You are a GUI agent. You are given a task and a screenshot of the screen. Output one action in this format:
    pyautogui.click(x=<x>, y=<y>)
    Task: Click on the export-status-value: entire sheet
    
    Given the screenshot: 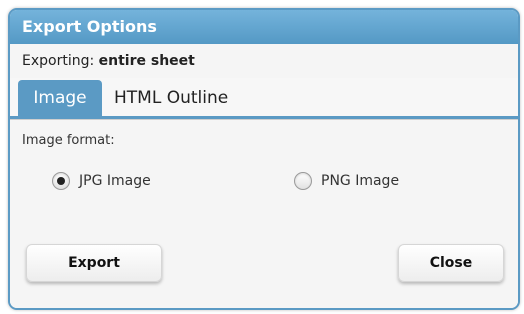 What is the action you would take?
    pyautogui.click(x=146, y=61)
    